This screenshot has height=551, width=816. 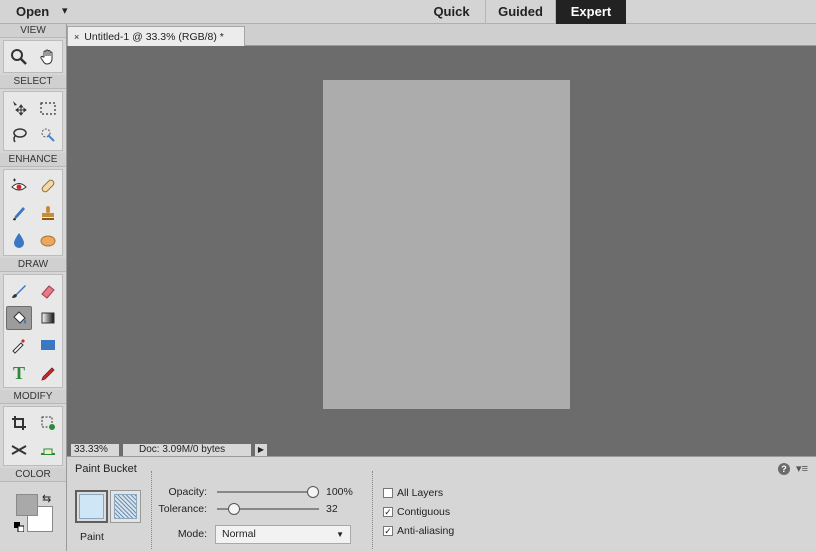 I want to click on contiguous-label: Contiguous, so click(x=424, y=512).